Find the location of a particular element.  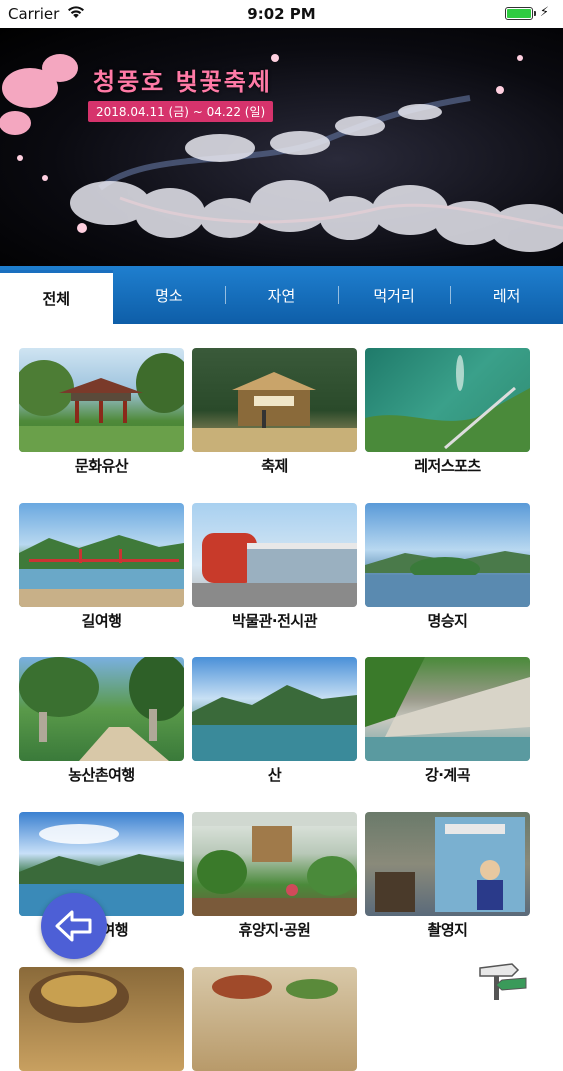

tab-attractions: 명소 is located at coordinates (169, 295).